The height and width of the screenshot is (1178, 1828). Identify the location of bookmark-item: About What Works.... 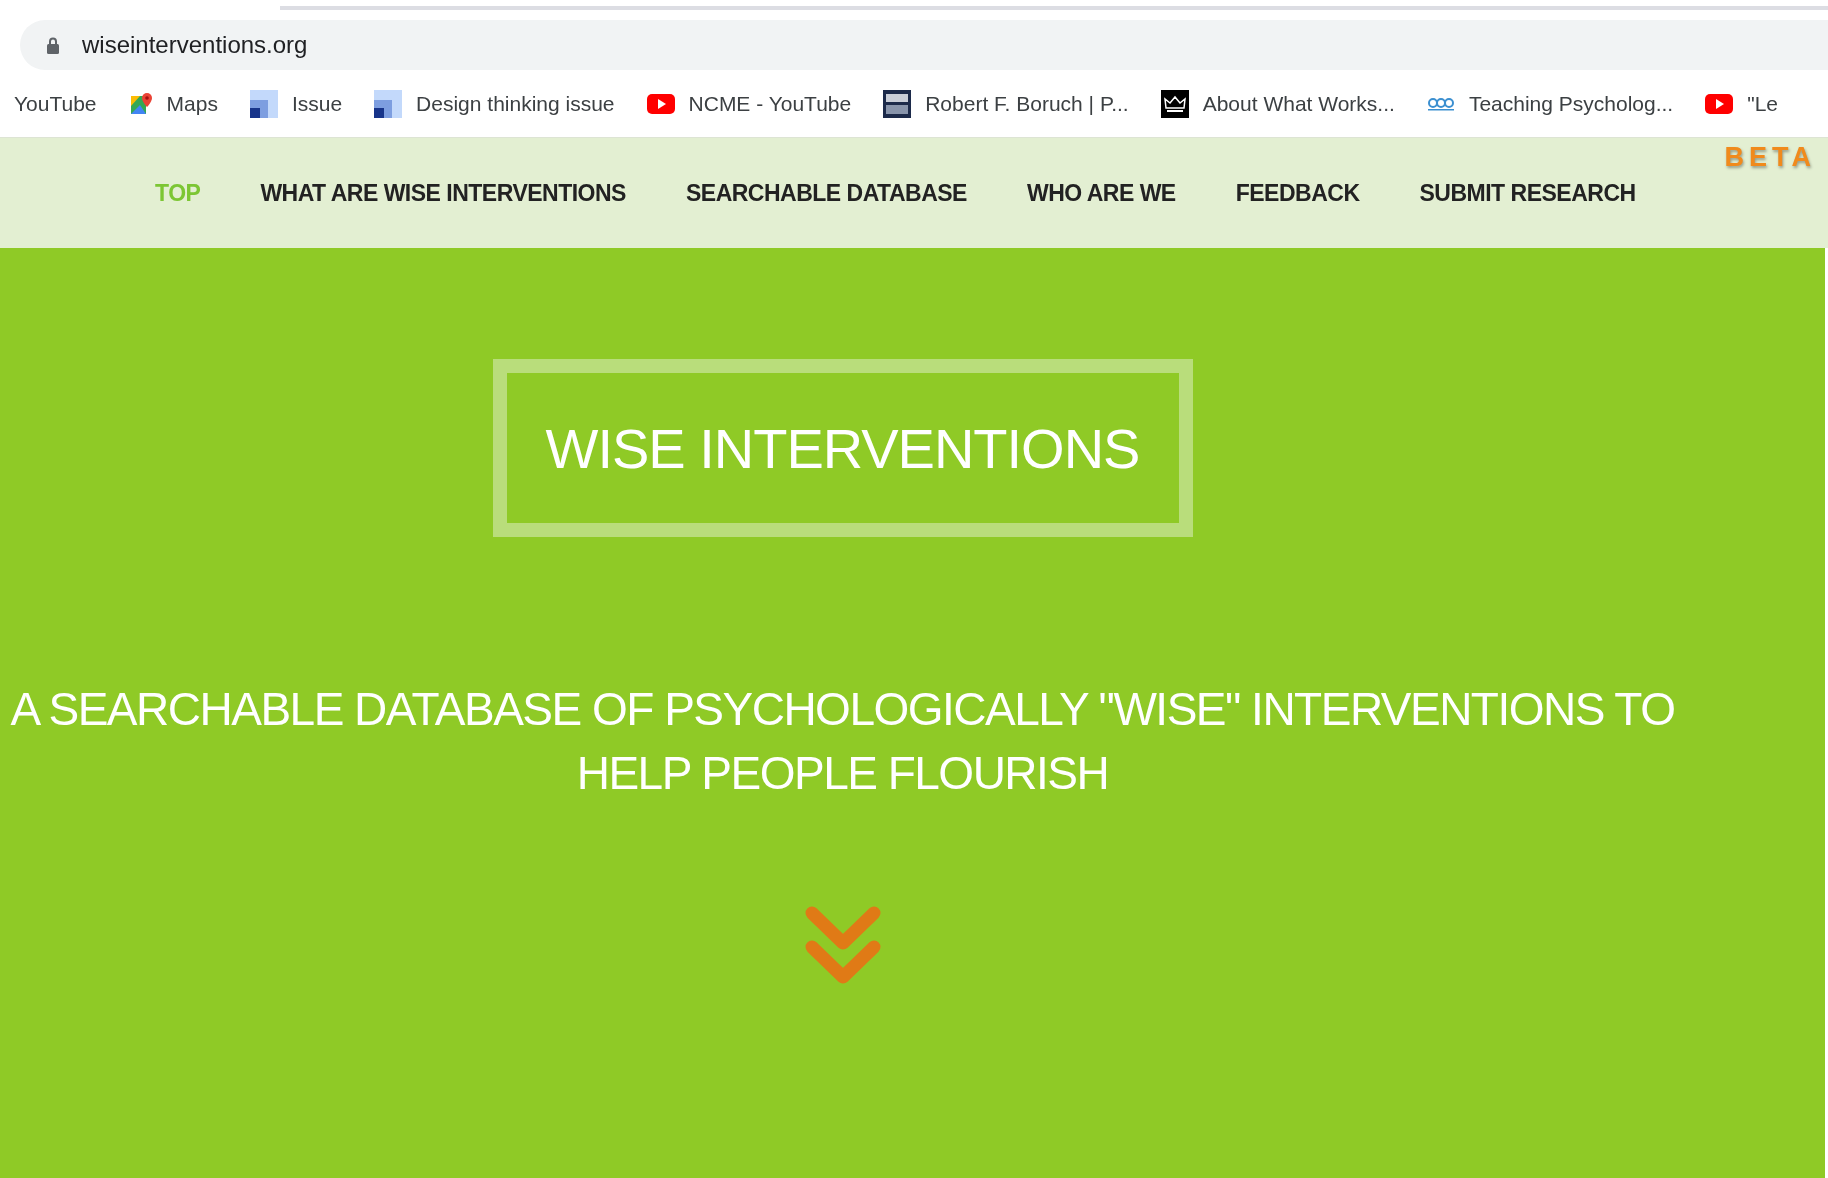
(1277, 104).